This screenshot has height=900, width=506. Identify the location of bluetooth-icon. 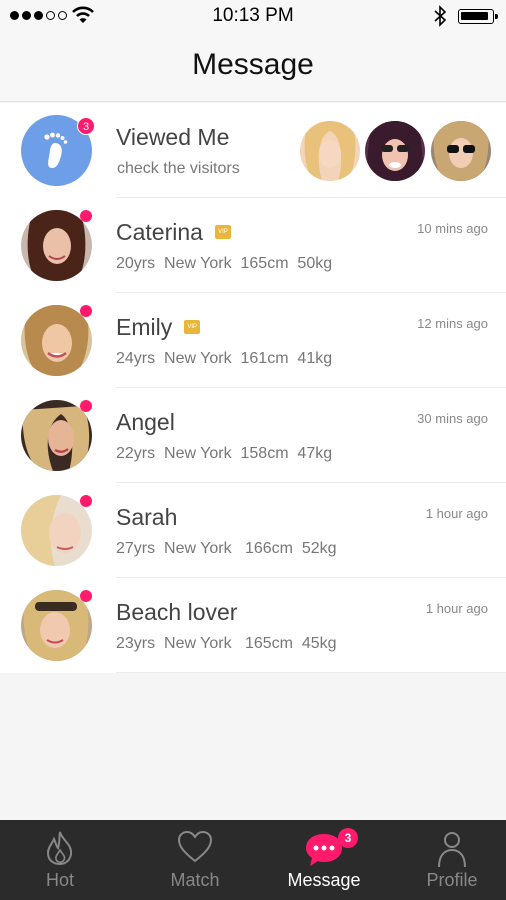
(440, 16).